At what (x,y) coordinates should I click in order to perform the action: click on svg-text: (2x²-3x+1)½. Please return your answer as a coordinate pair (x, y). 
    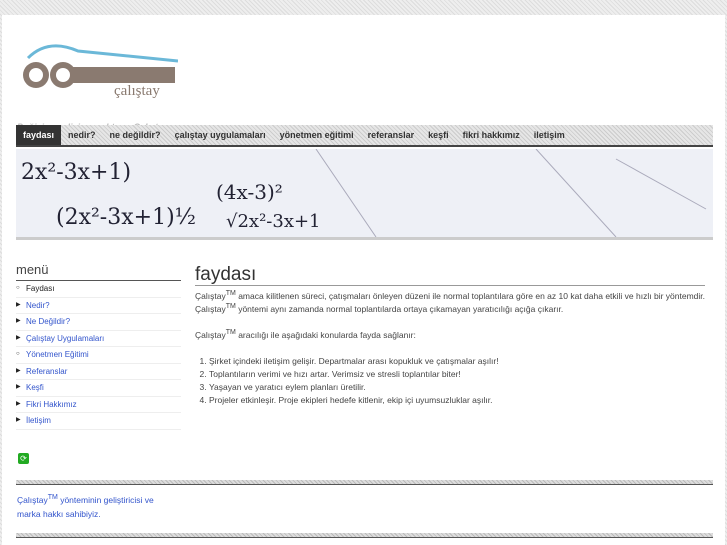
    Looking at the image, I should click on (126, 217).